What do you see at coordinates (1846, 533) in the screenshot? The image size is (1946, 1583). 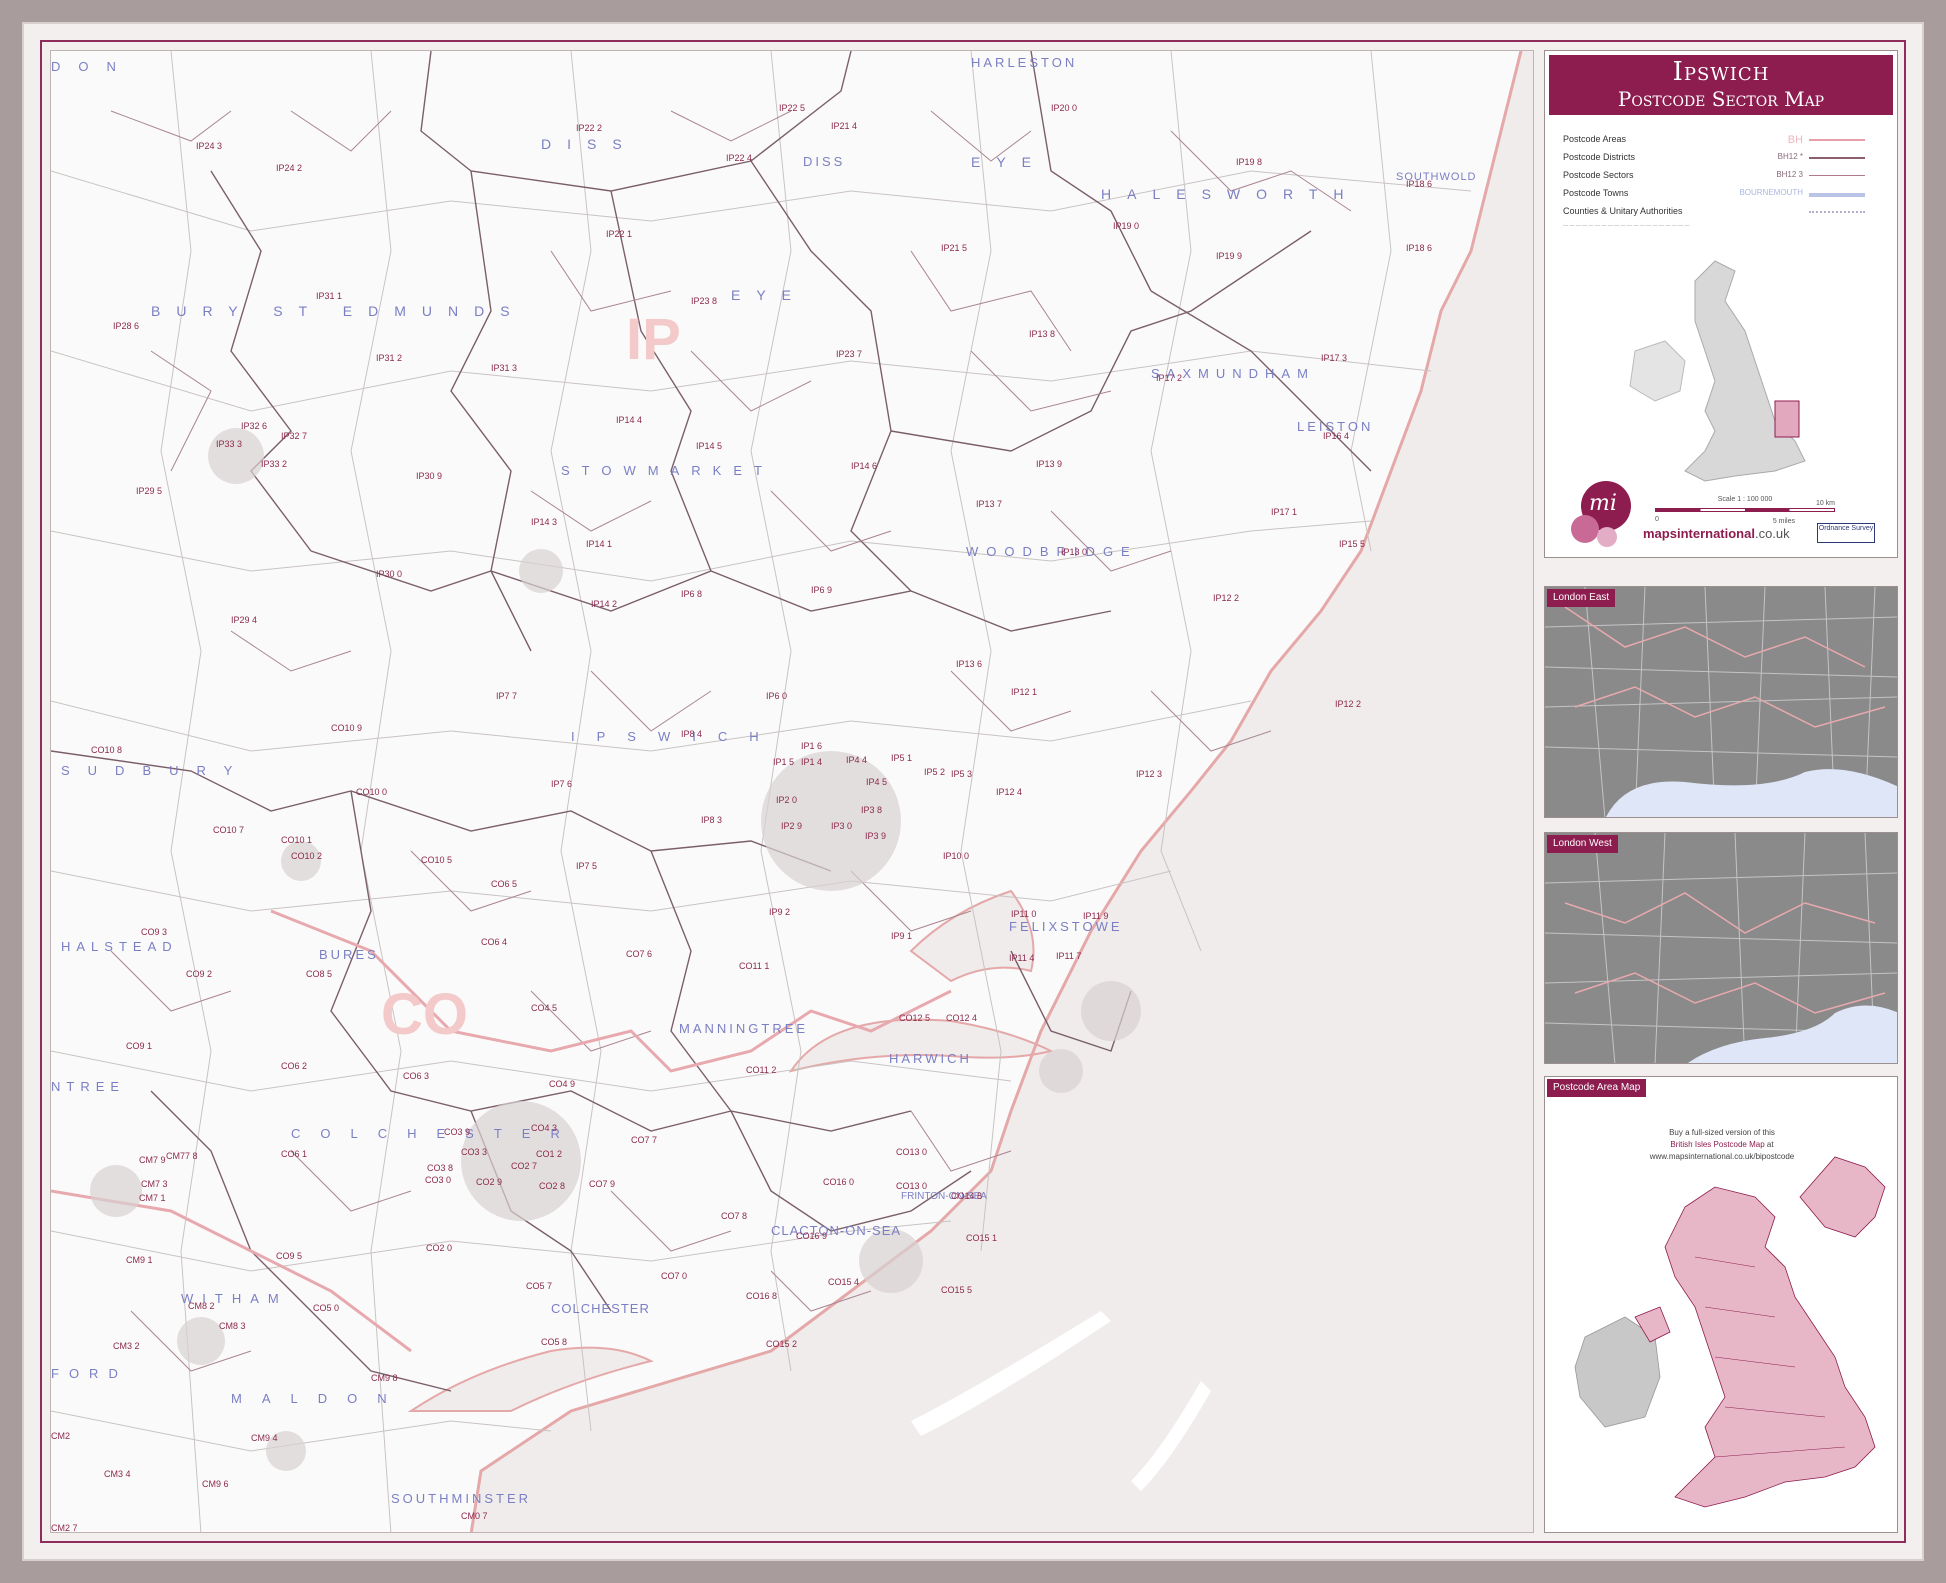 I see `os-badge: Ordnance Survey` at bounding box center [1846, 533].